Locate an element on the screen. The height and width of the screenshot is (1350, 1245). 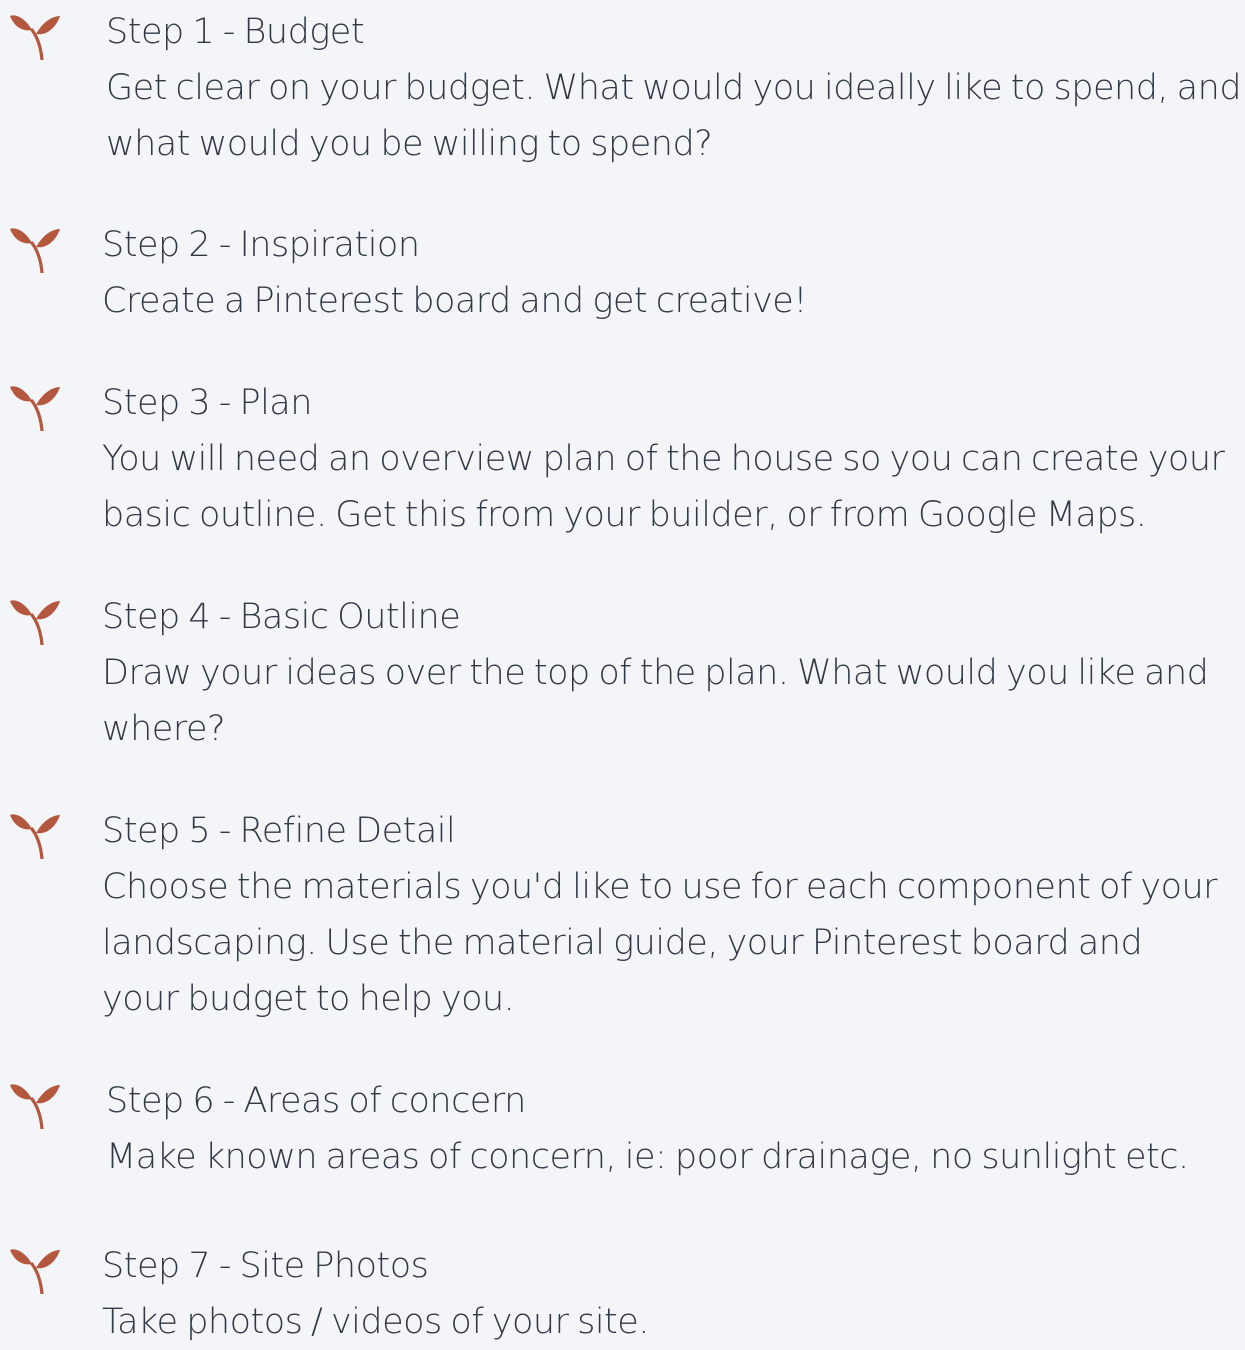
step-description-line: where? is located at coordinates (164, 729).